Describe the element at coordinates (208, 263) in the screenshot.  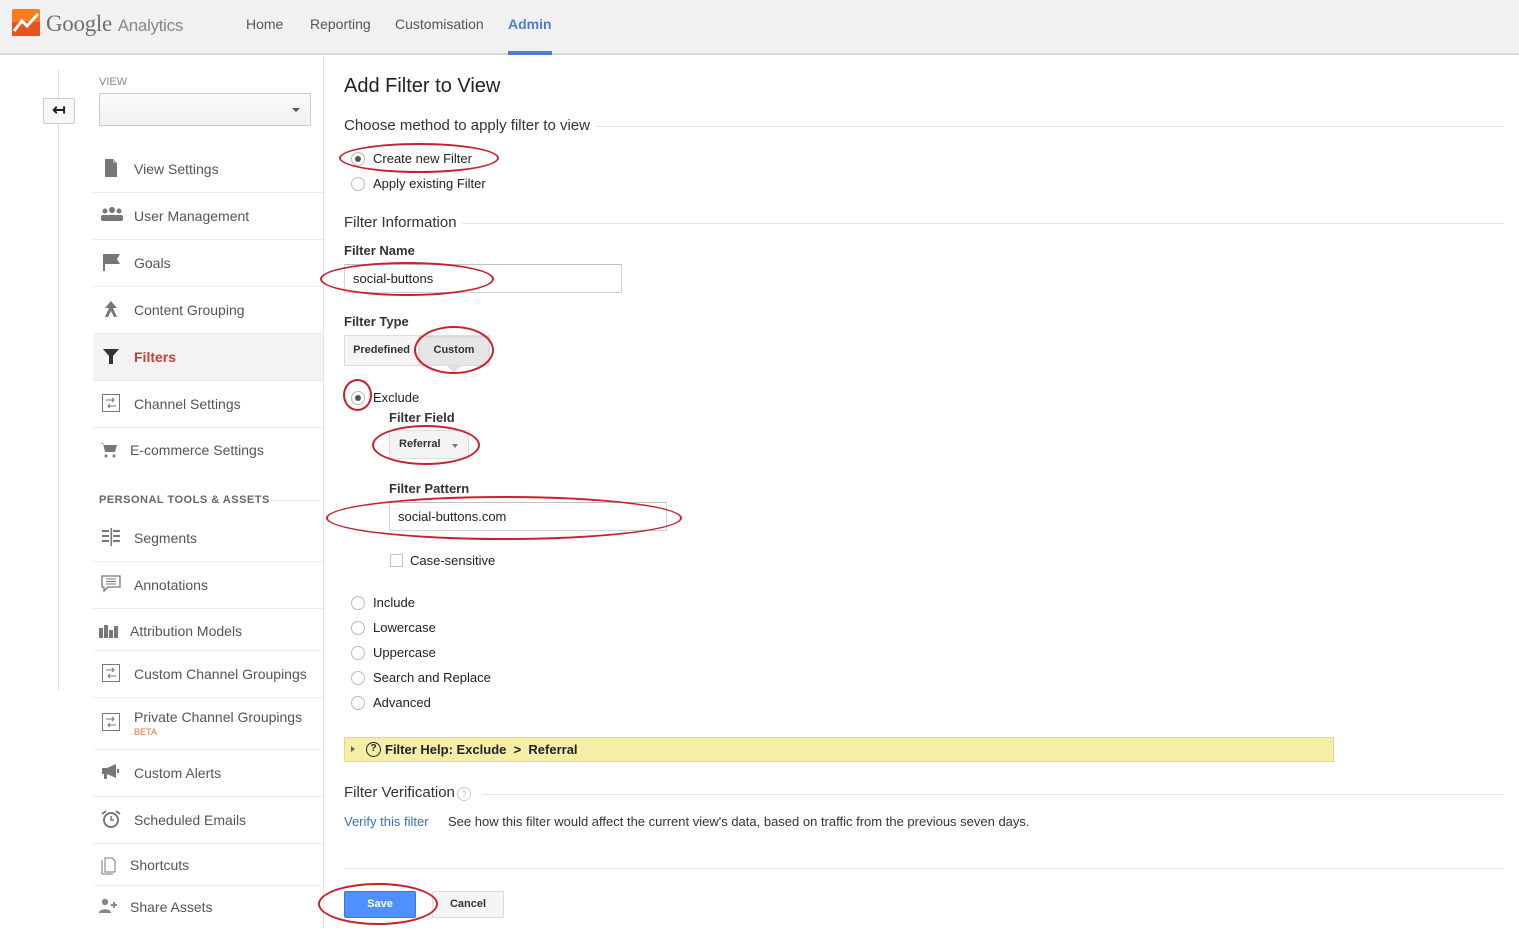
I see `sidebar-item-goals: Goals` at that location.